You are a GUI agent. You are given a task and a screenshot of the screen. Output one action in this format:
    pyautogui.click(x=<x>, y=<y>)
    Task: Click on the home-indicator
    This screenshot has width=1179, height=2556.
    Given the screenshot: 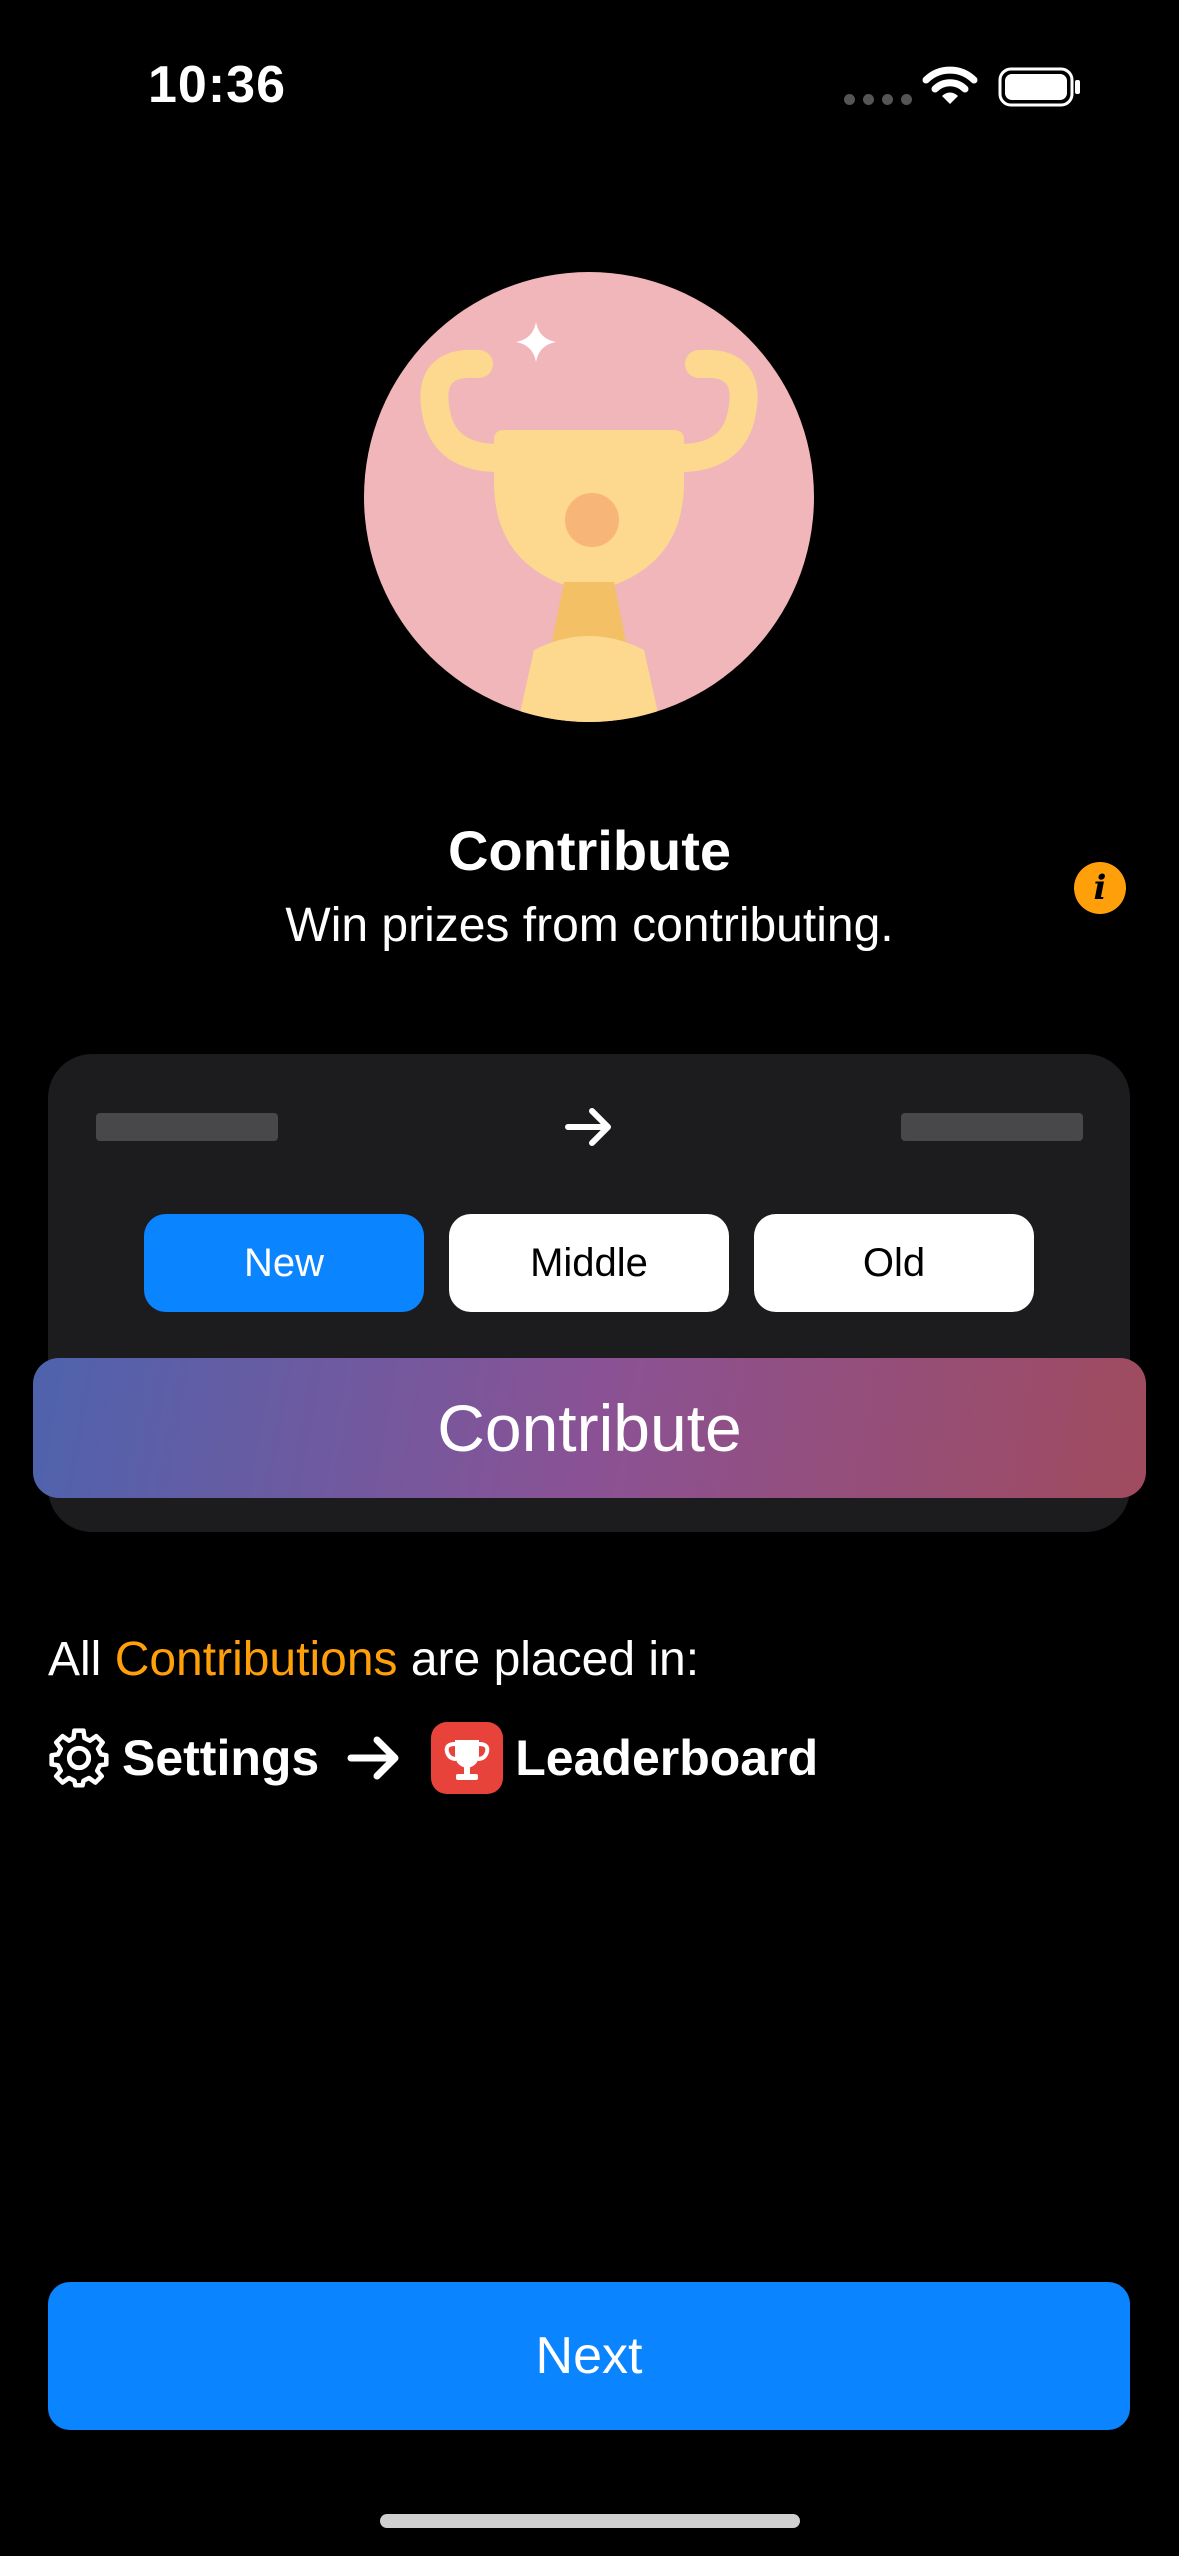 What is the action you would take?
    pyautogui.click(x=590, y=2521)
    